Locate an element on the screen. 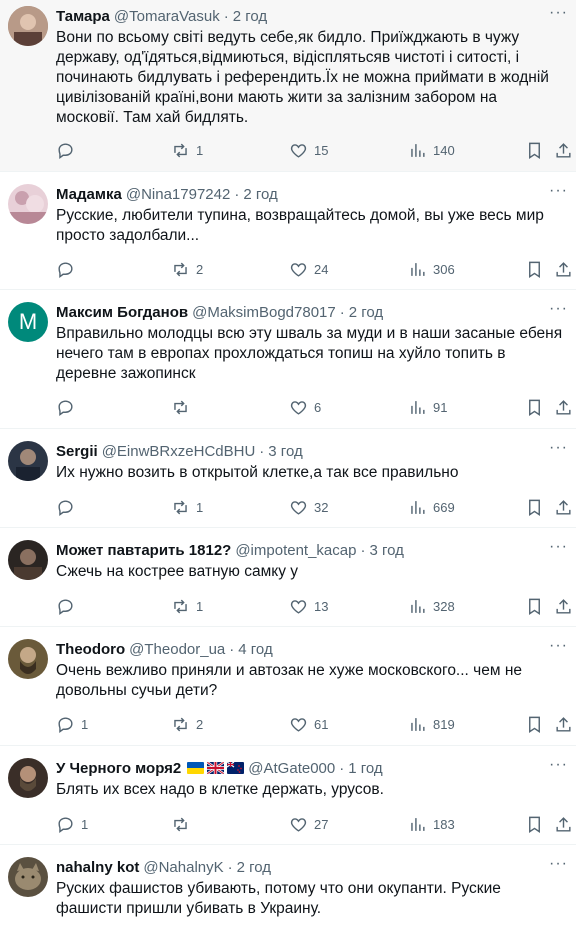 Image resolution: width=576 pixels, height=927 pixels. author-name: Максим Богданов is located at coordinates (122, 312).